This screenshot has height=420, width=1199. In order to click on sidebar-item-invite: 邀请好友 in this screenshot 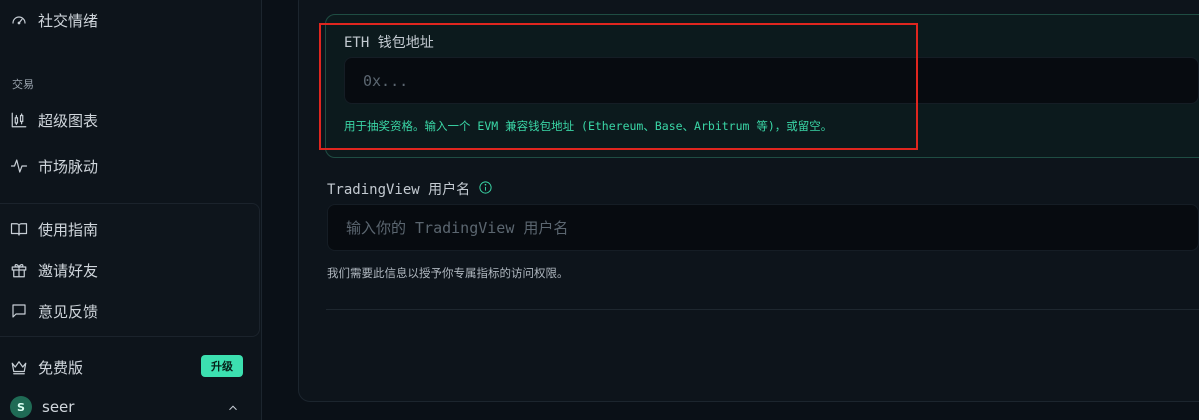, I will do `click(54, 270)`.